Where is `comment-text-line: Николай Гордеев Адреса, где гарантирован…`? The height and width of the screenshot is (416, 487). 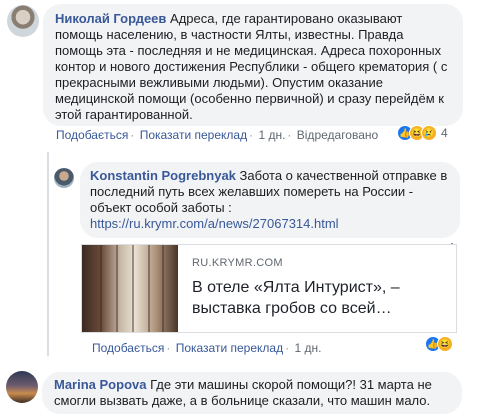 comment-text-line: Николай Гордеев Адреса, где гарантирован… is located at coordinates (229, 18).